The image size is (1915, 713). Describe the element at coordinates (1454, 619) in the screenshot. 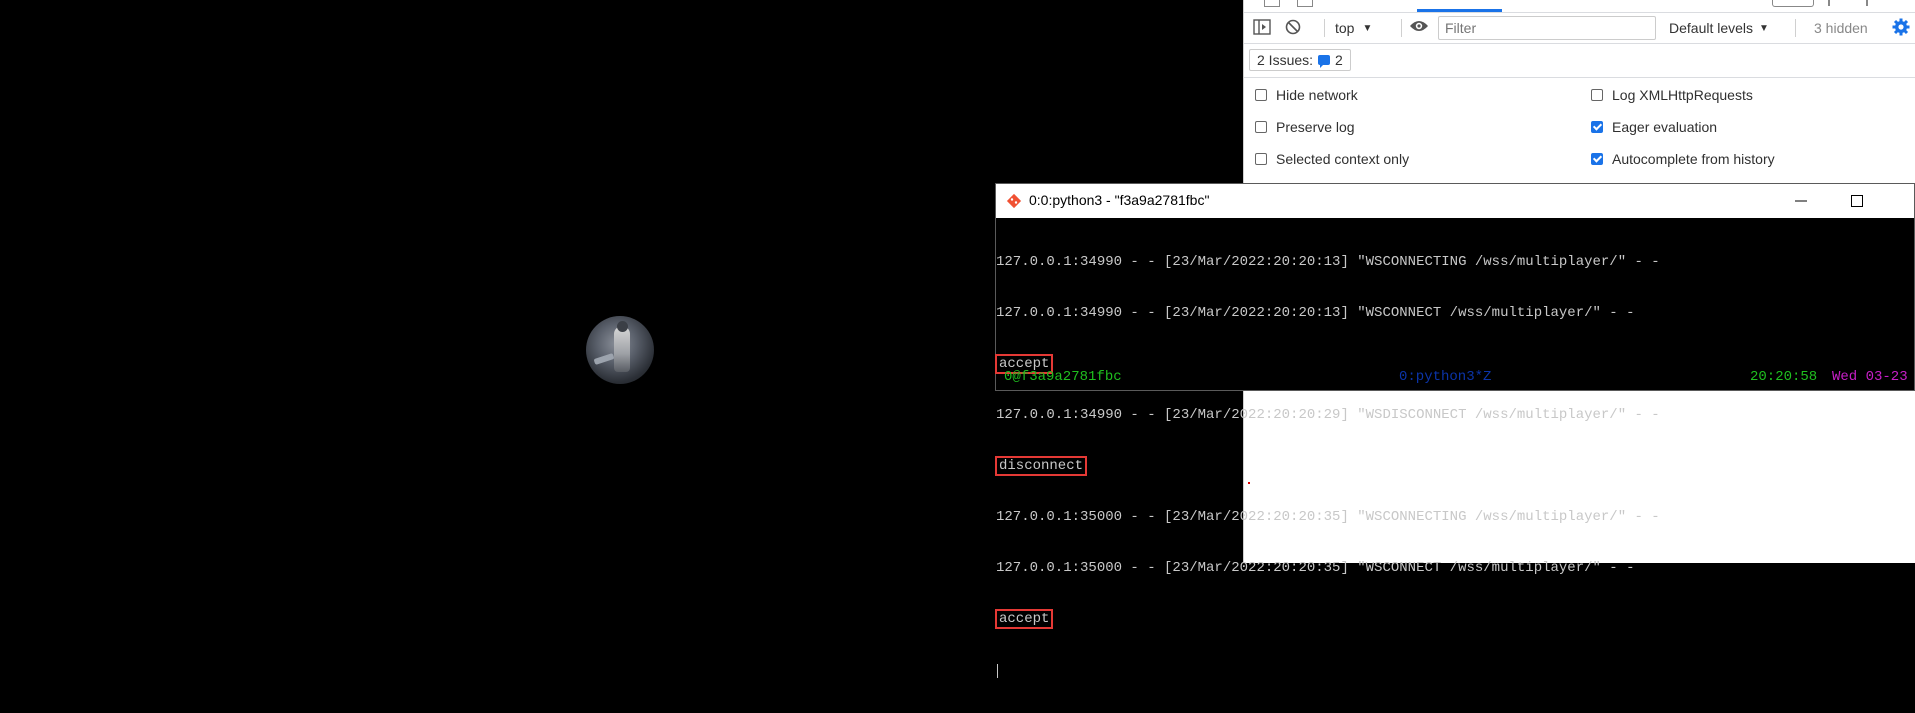

I see `log-line: accept` at that location.